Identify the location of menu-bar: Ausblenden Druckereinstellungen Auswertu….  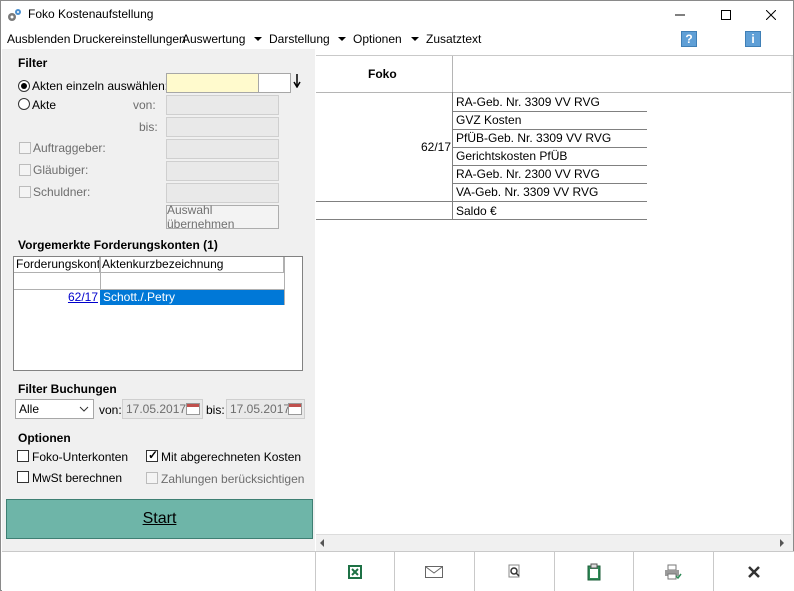
(397, 39).